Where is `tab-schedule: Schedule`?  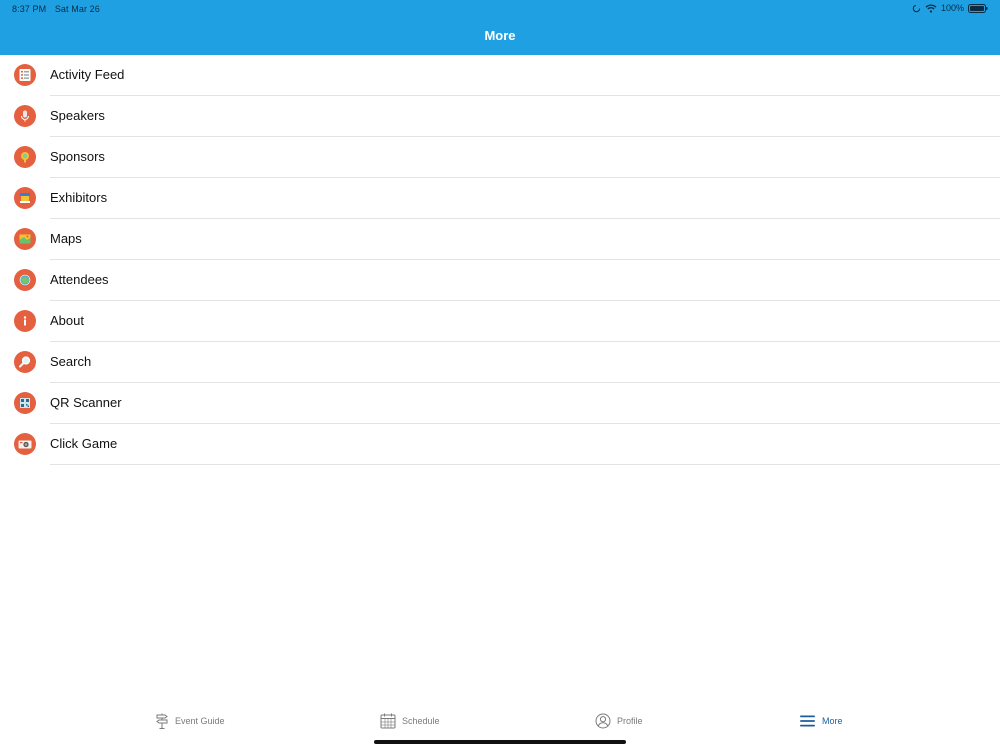
tab-schedule: Schedule is located at coordinates (410, 721).